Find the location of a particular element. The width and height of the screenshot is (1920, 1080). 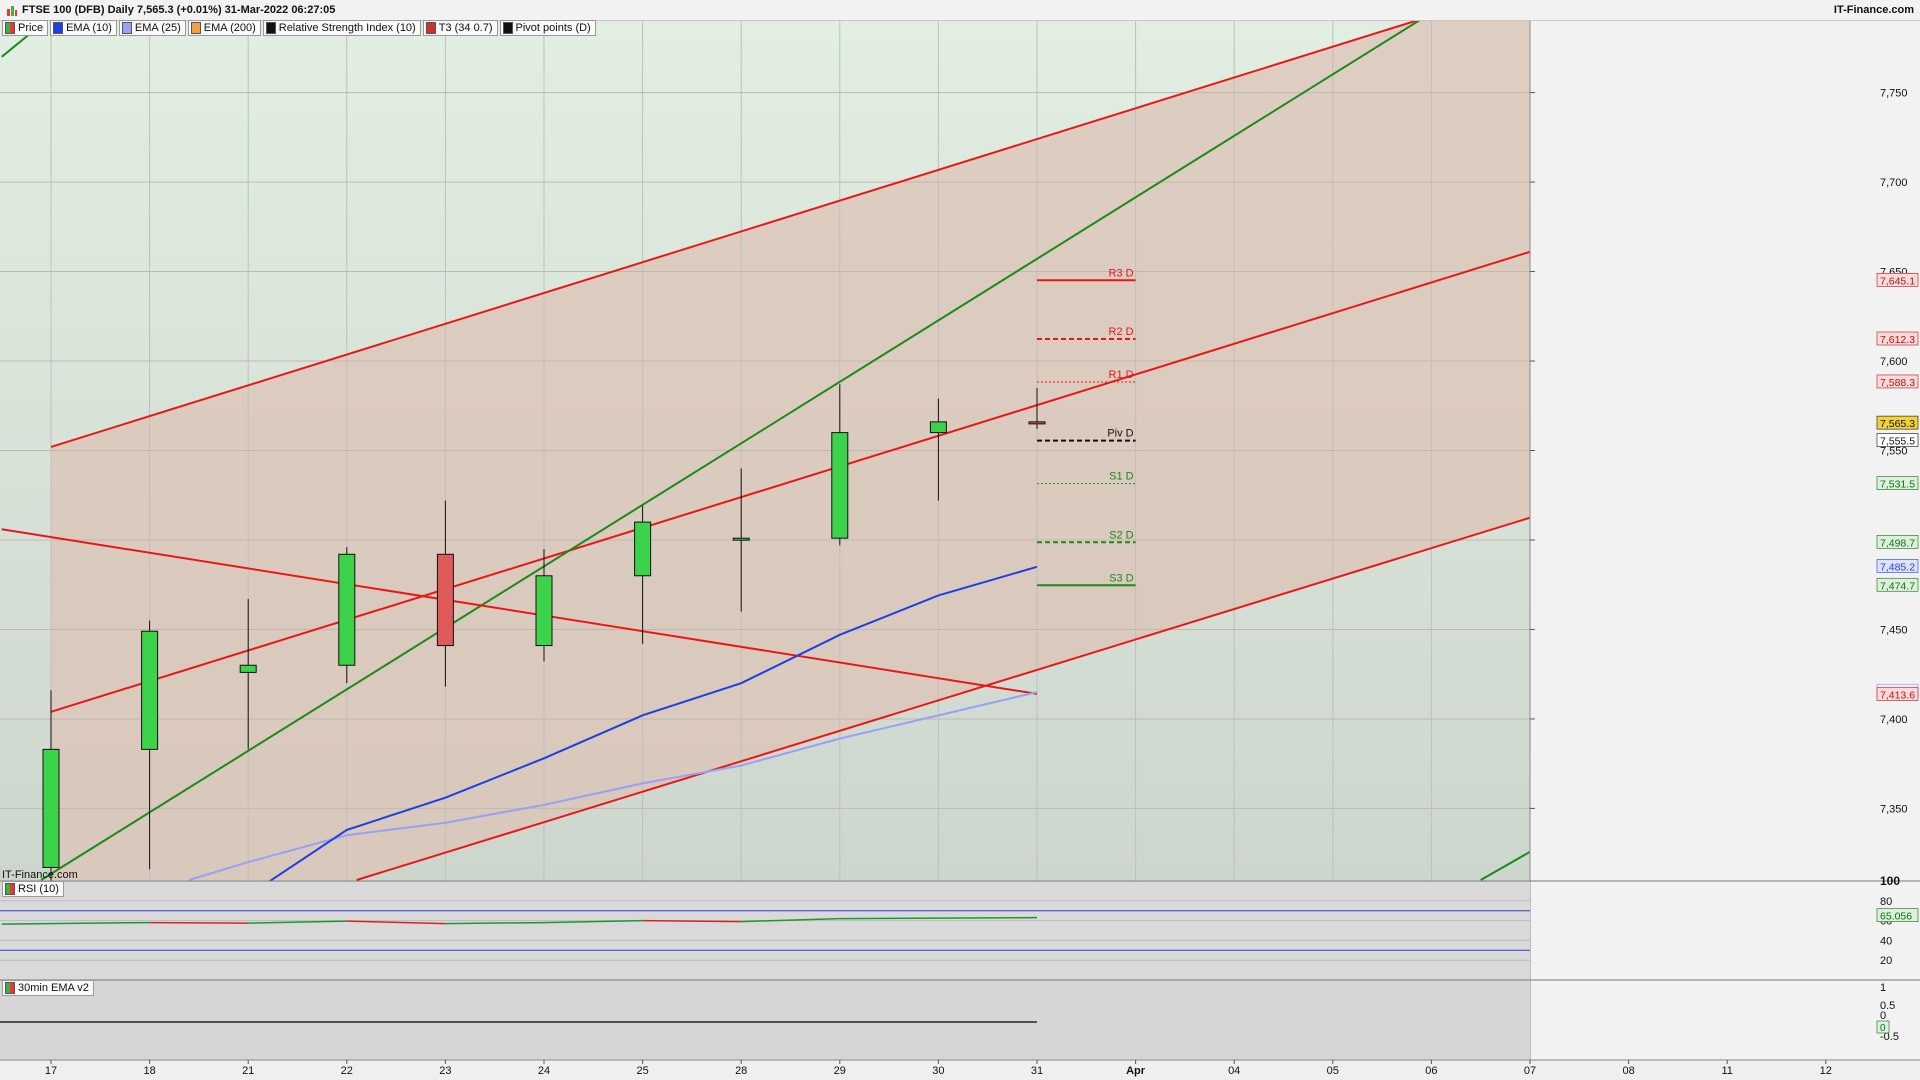

price-tag-label: 7,565.3 is located at coordinates (1897, 424).